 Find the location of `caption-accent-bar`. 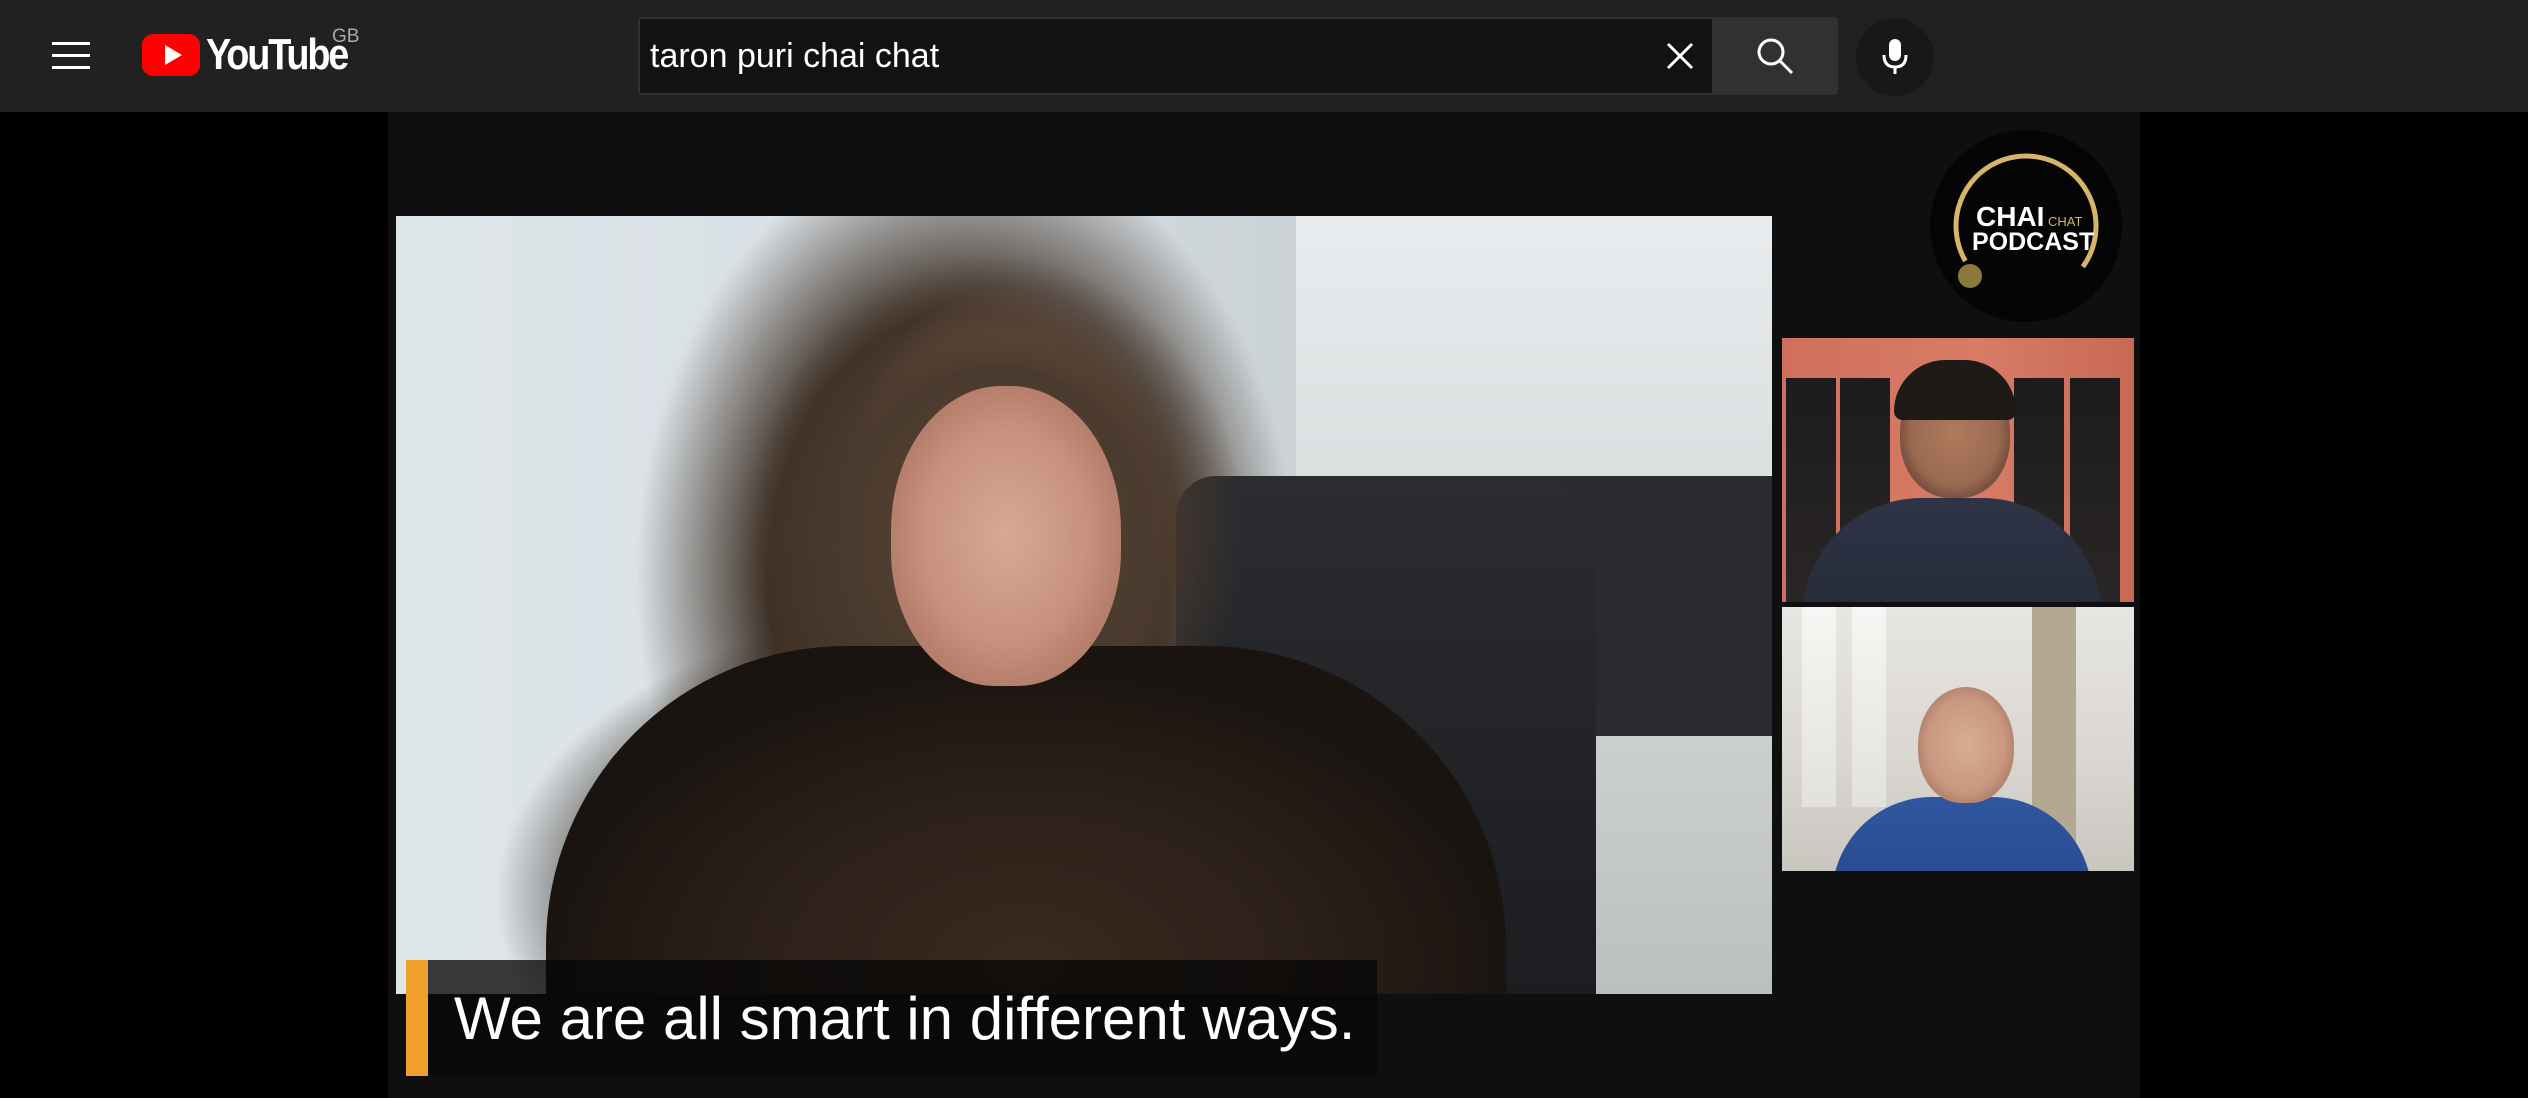

caption-accent-bar is located at coordinates (417, 1018).